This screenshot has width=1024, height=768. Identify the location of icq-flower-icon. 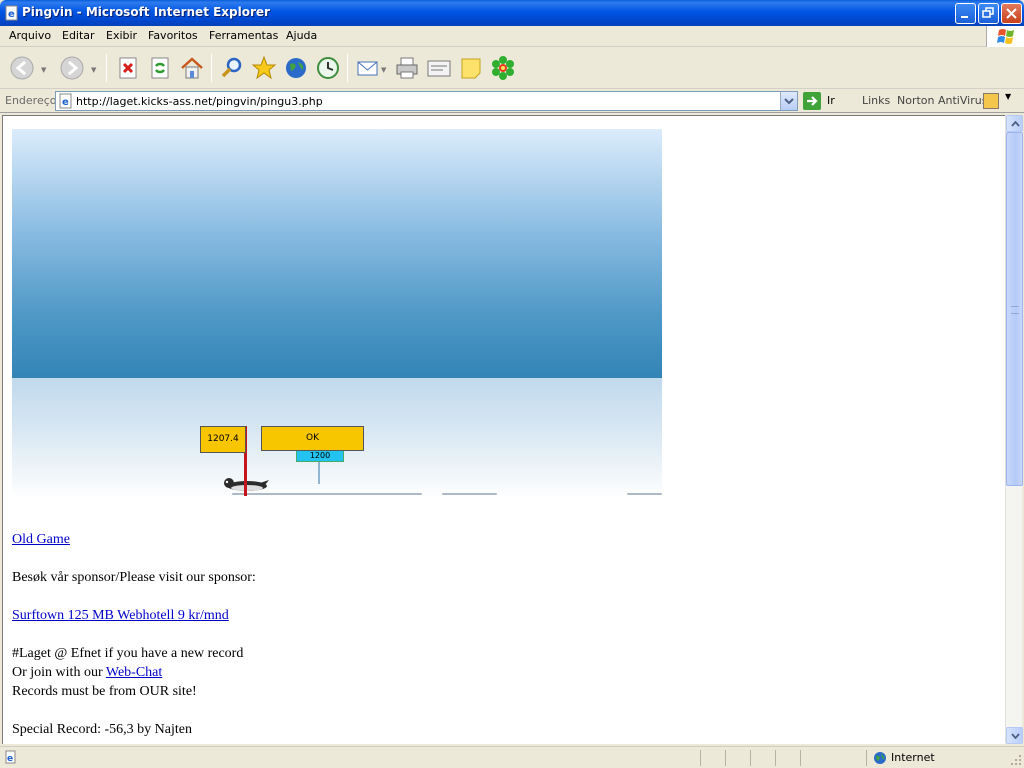
(503, 68).